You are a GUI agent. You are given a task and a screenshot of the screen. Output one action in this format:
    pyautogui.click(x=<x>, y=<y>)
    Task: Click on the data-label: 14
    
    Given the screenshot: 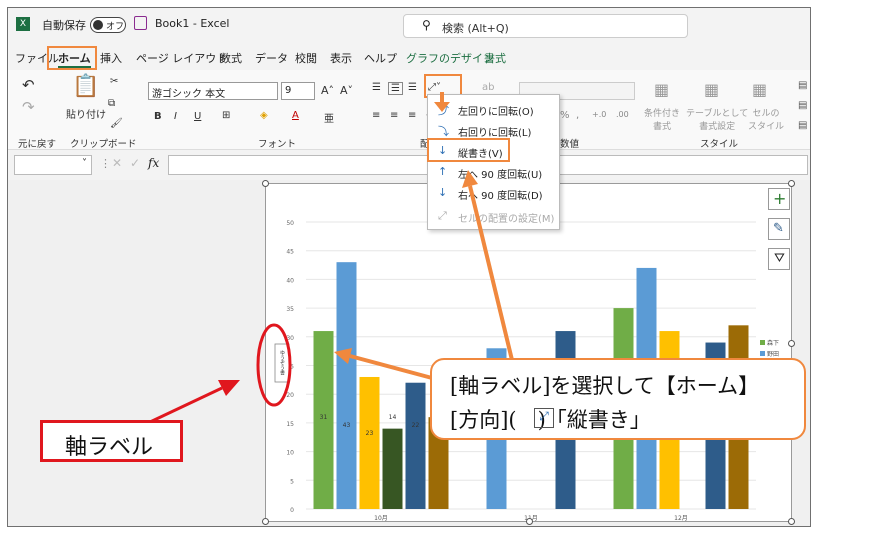 What is the action you would take?
    pyautogui.click(x=393, y=417)
    